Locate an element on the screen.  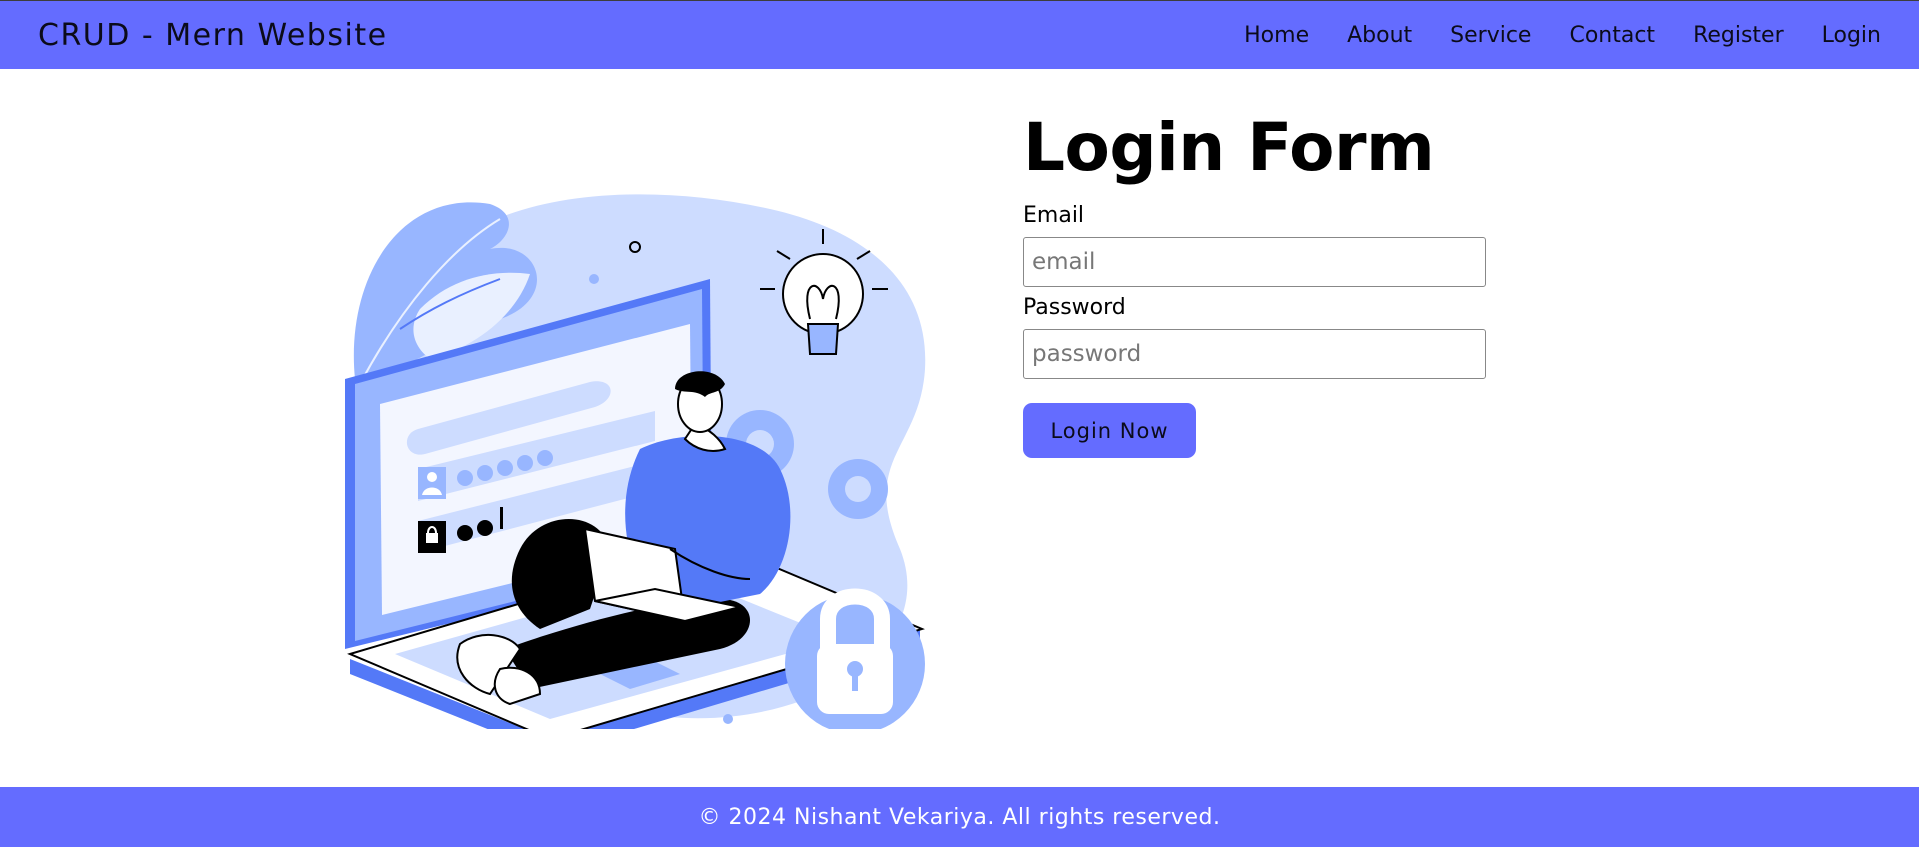
nav-link-login: Login is located at coordinates (1851, 35).